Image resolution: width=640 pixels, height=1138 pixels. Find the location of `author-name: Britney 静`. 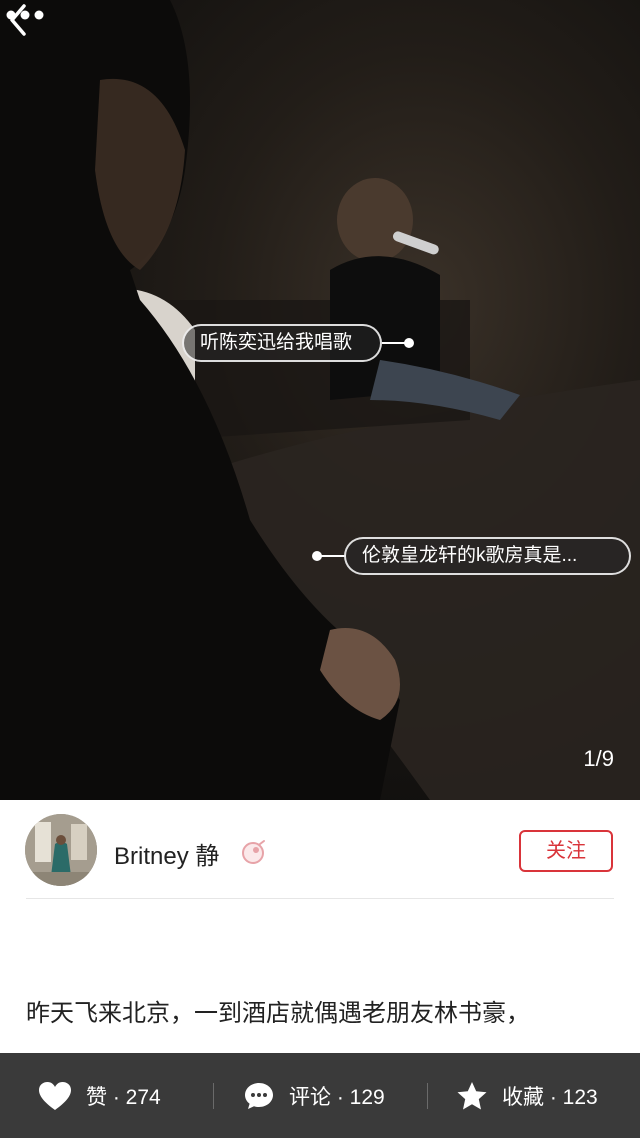

author-name: Britney 静 is located at coordinates (166, 853).